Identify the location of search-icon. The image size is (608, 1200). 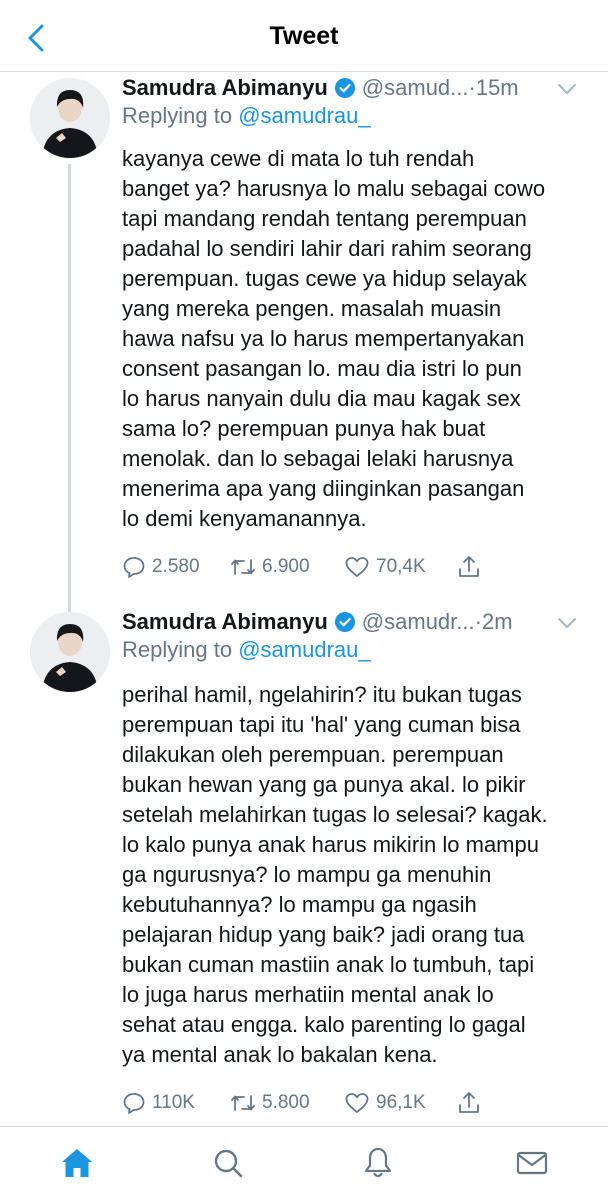
(228, 1163).